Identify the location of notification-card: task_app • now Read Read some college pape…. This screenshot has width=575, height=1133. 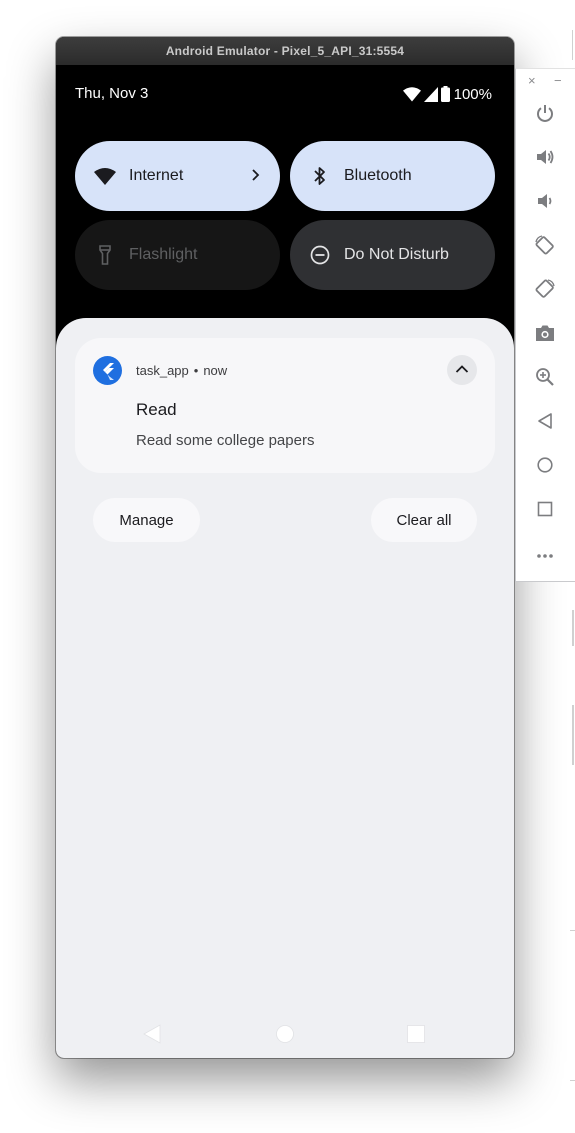
(285, 405).